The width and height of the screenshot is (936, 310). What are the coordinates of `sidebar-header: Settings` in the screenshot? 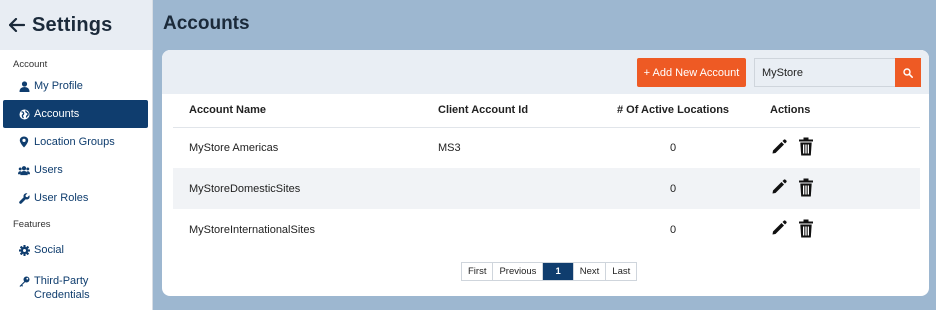 It's located at (76, 25).